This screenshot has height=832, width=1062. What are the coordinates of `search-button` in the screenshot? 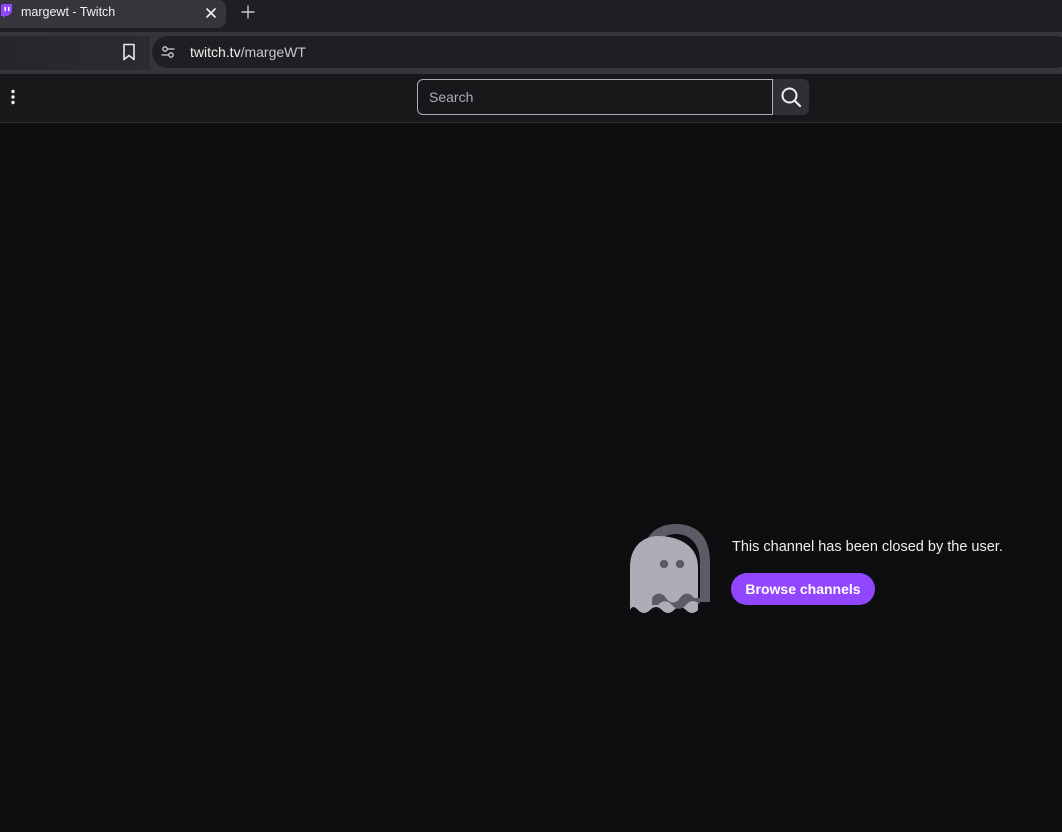 It's located at (791, 97).